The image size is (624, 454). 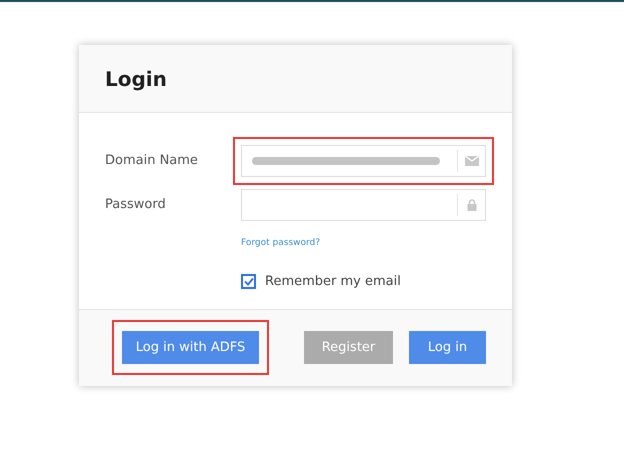 What do you see at coordinates (471, 205) in the screenshot?
I see `lock-icon` at bounding box center [471, 205].